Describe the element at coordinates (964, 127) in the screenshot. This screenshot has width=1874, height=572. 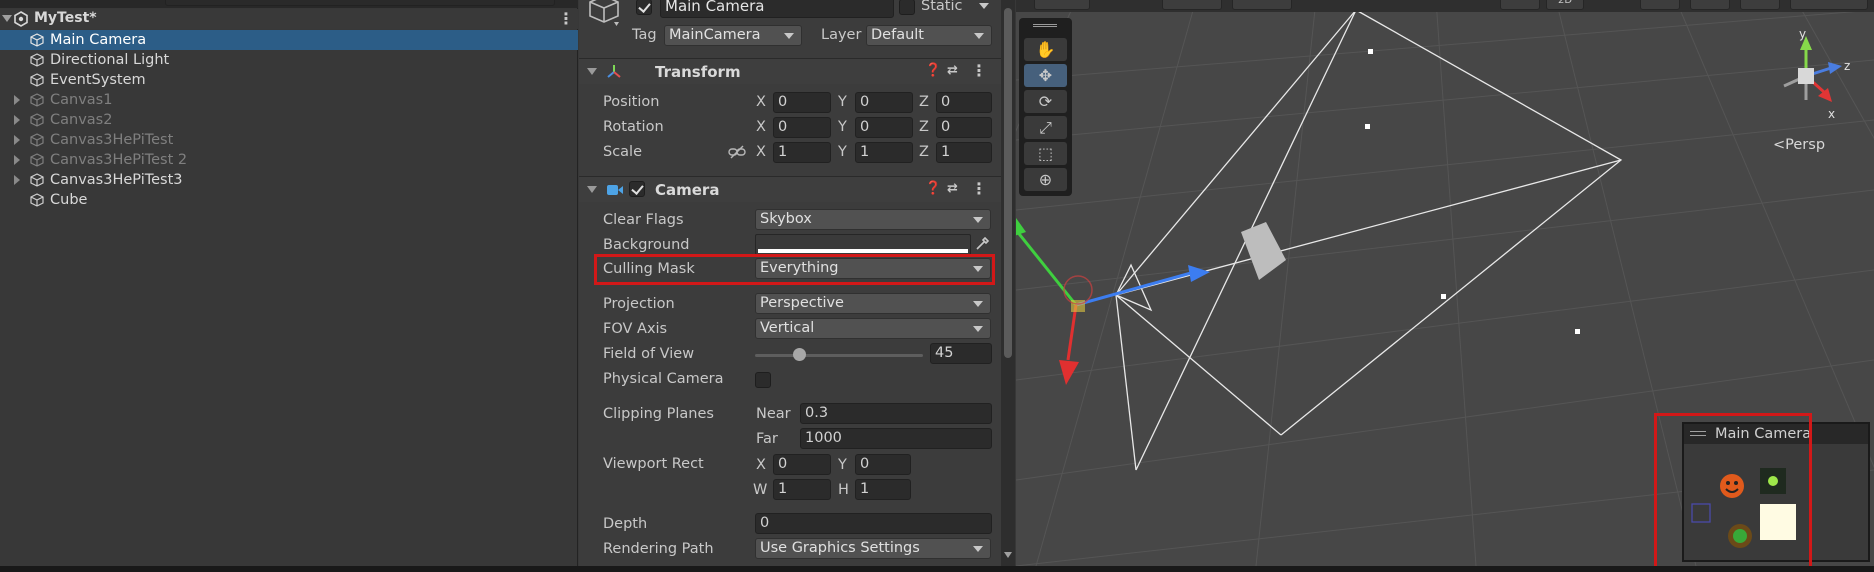
I see `rotation-z-field: 0` at that location.